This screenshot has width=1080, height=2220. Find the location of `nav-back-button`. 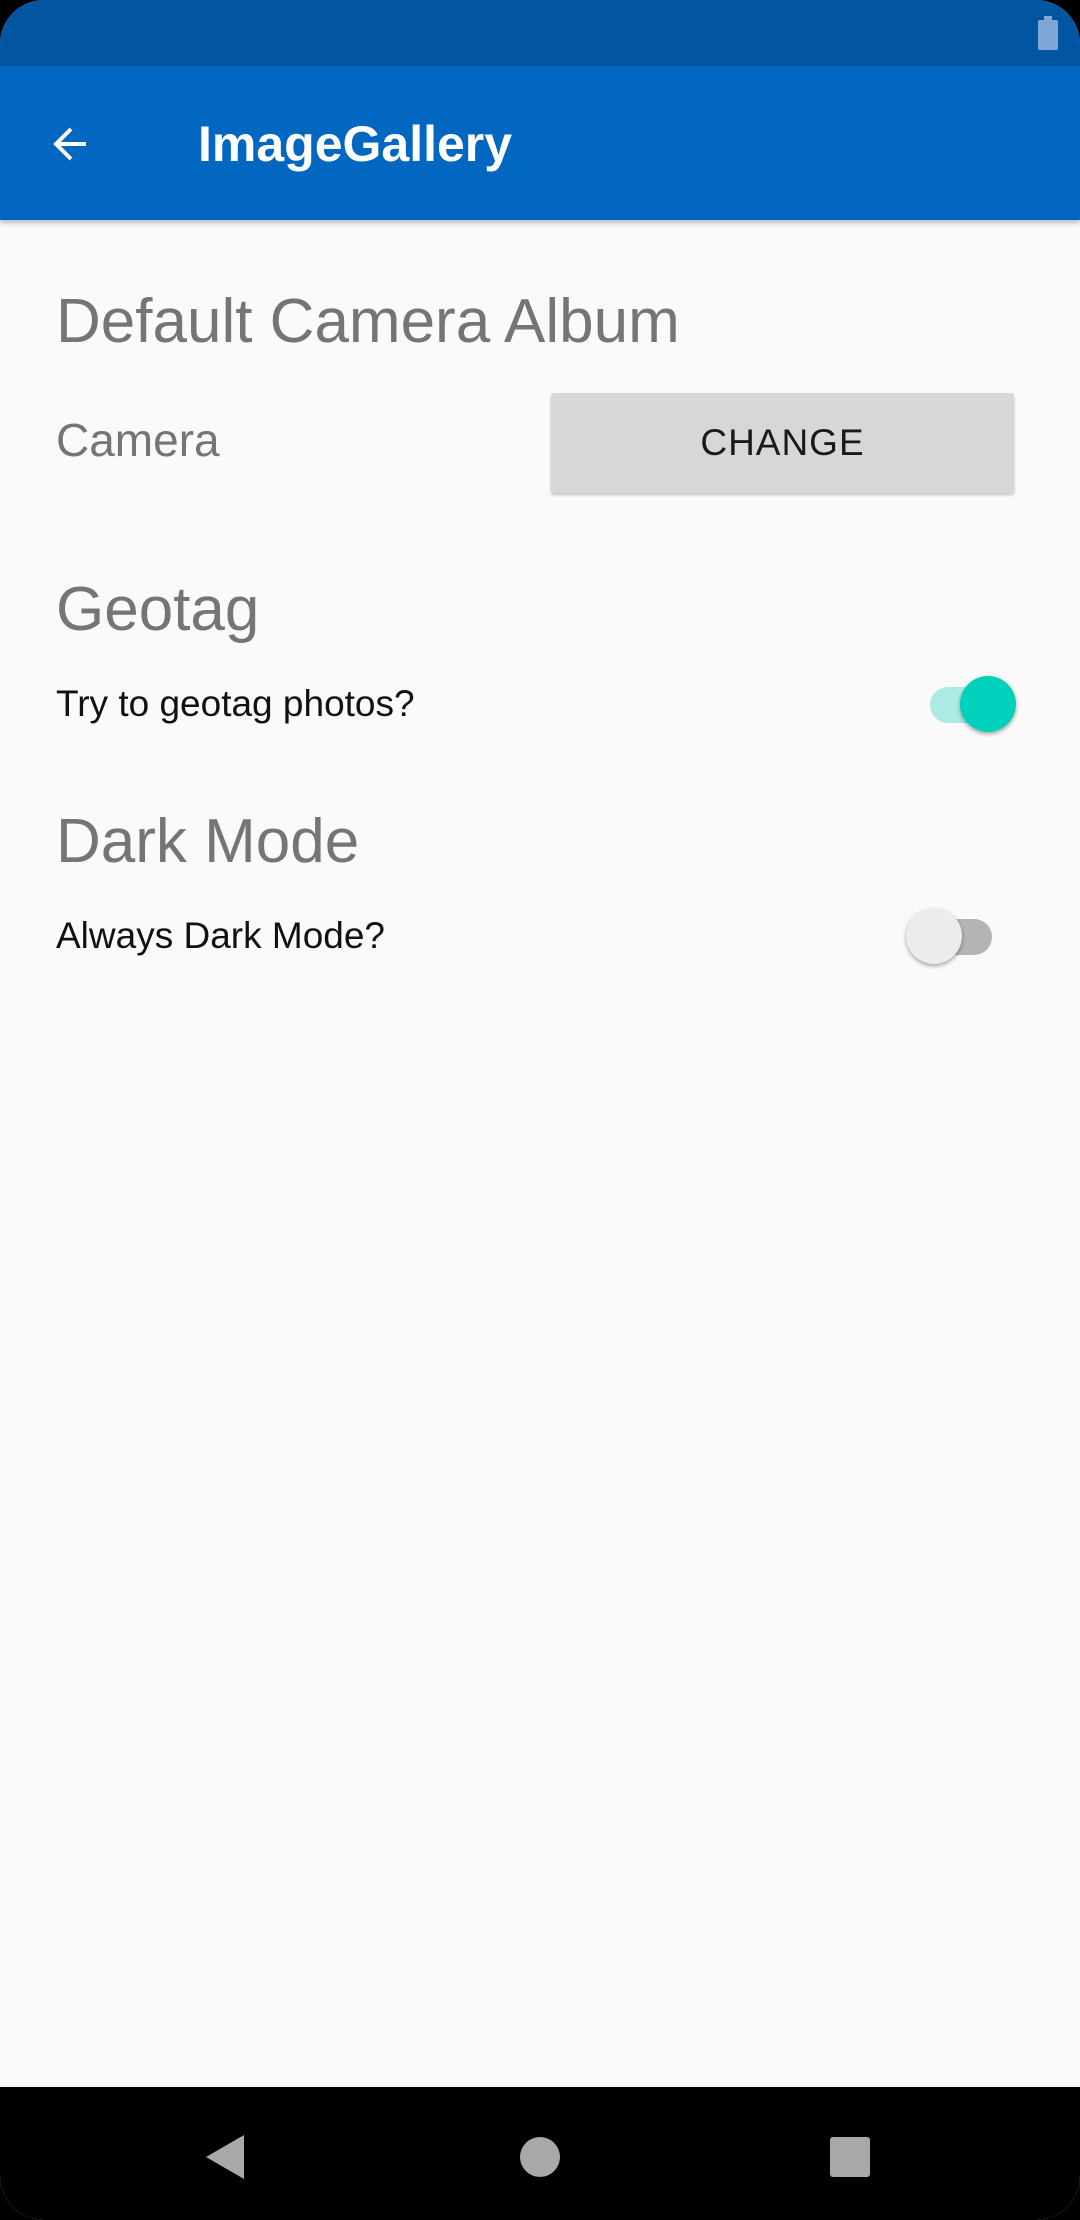

nav-back-button is located at coordinates (226, 2157).